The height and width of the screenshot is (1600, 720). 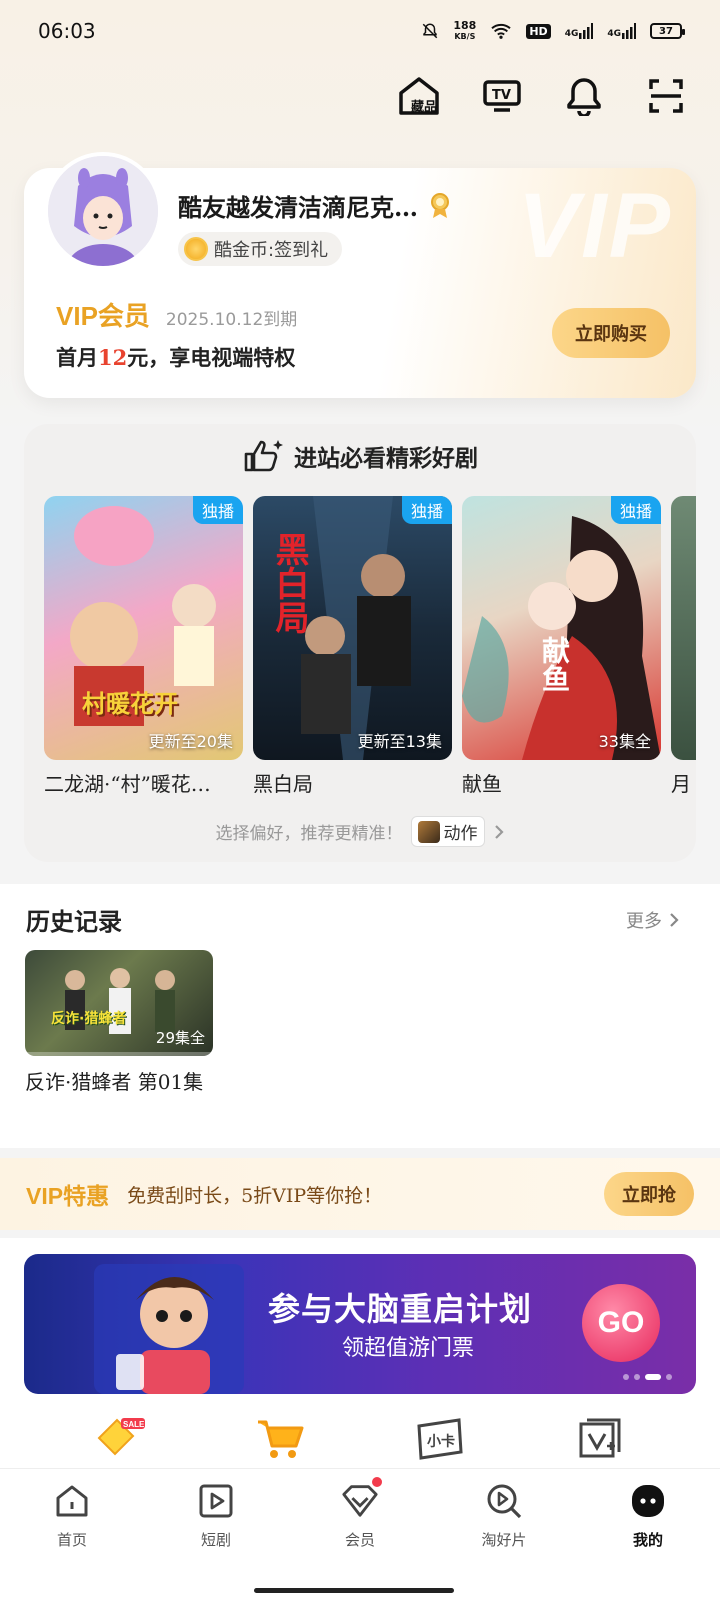 What do you see at coordinates (255, 1195) in the screenshot?
I see `vip-promo-text: 免费刮时长，5折VIP等你抢！` at bounding box center [255, 1195].